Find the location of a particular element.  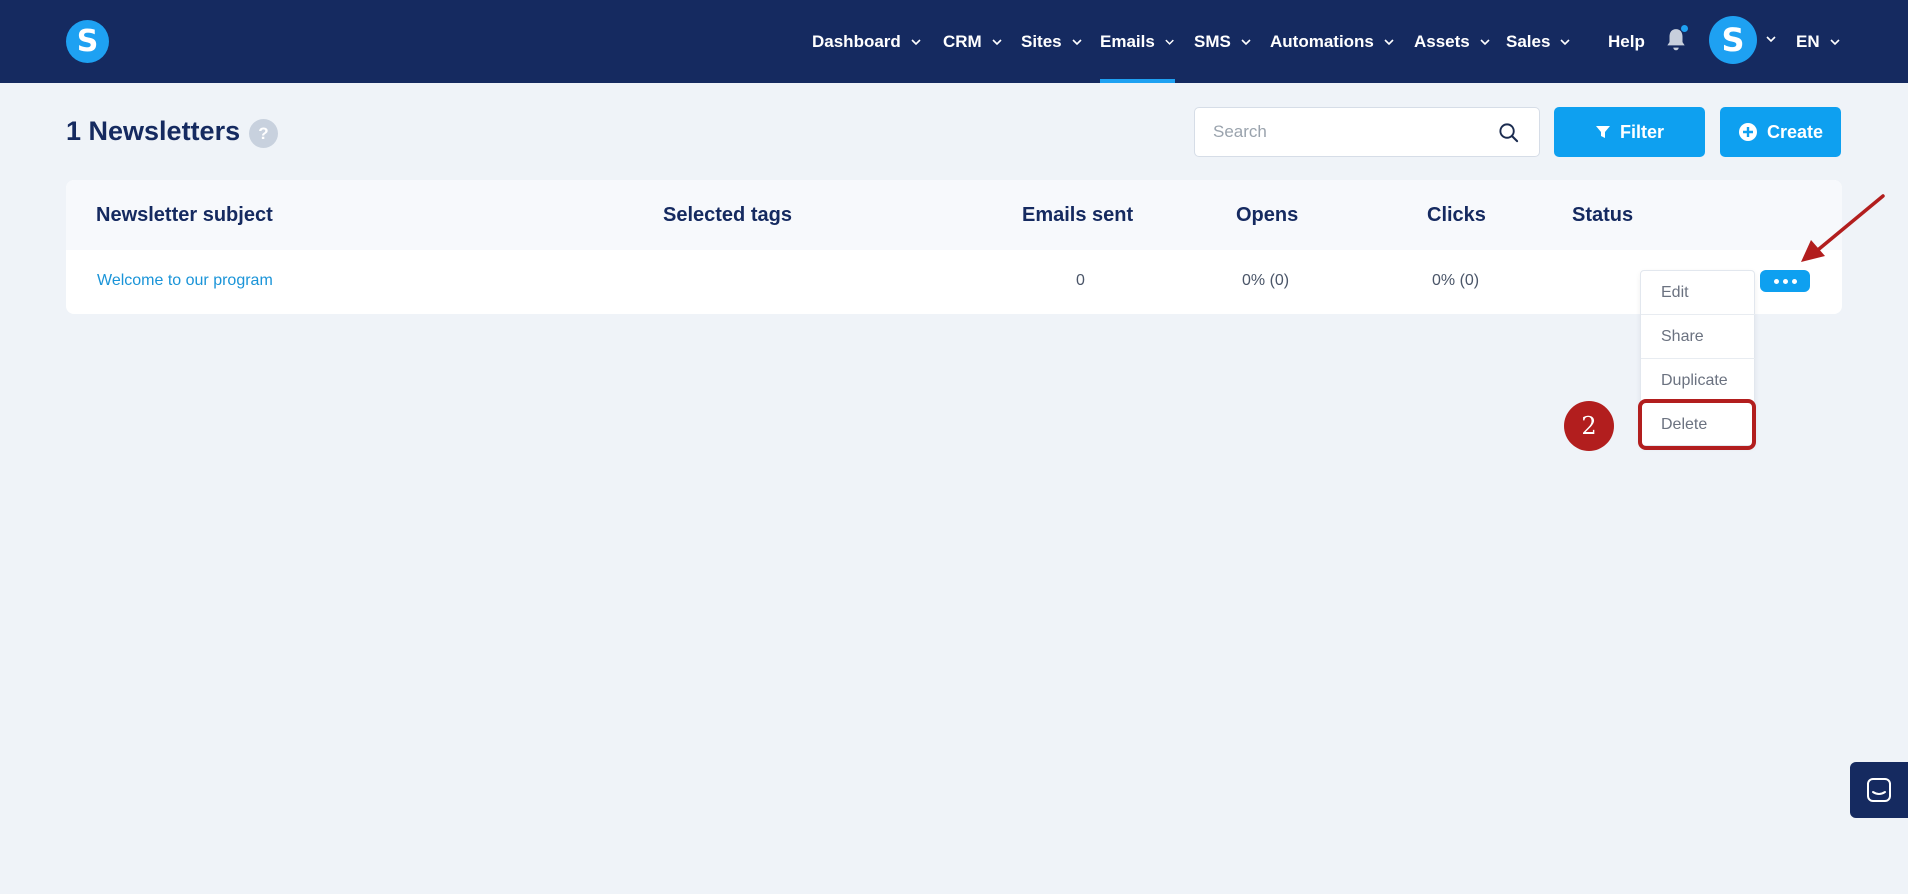

opens-cell: 0% (0) is located at coordinates (1266, 280).